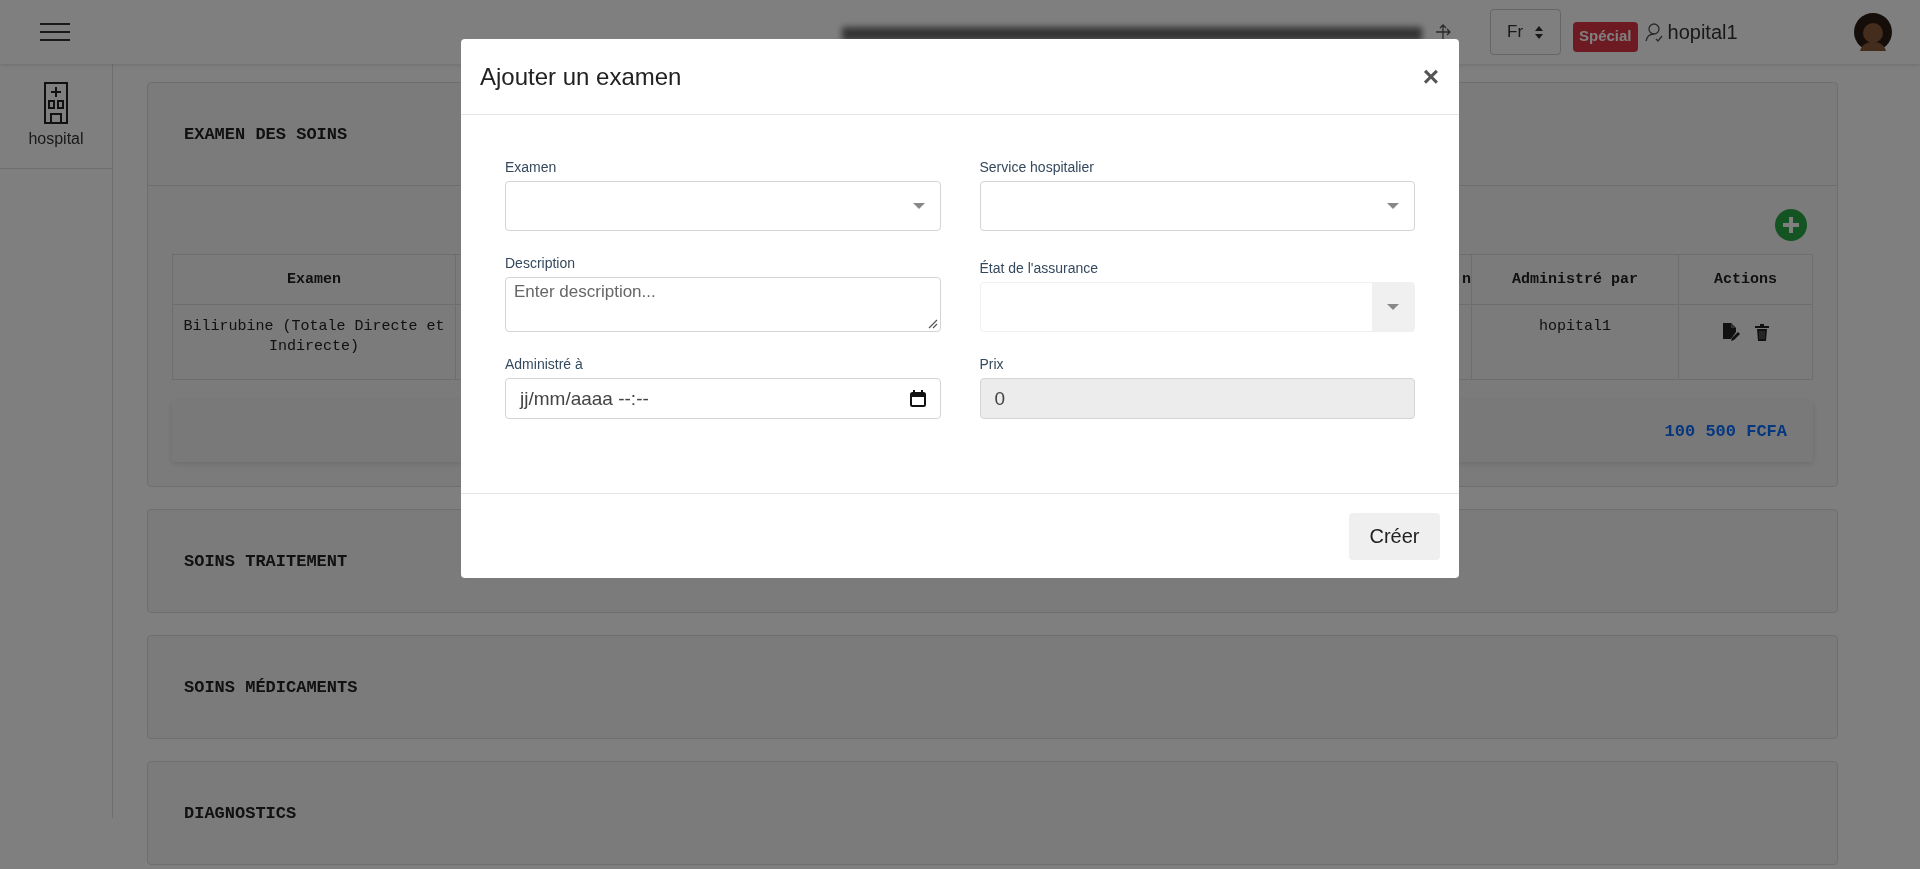 This screenshot has height=869, width=1920. Describe the element at coordinates (1039, 268) in the screenshot. I see `field-label: État de l'assurance` at that location.